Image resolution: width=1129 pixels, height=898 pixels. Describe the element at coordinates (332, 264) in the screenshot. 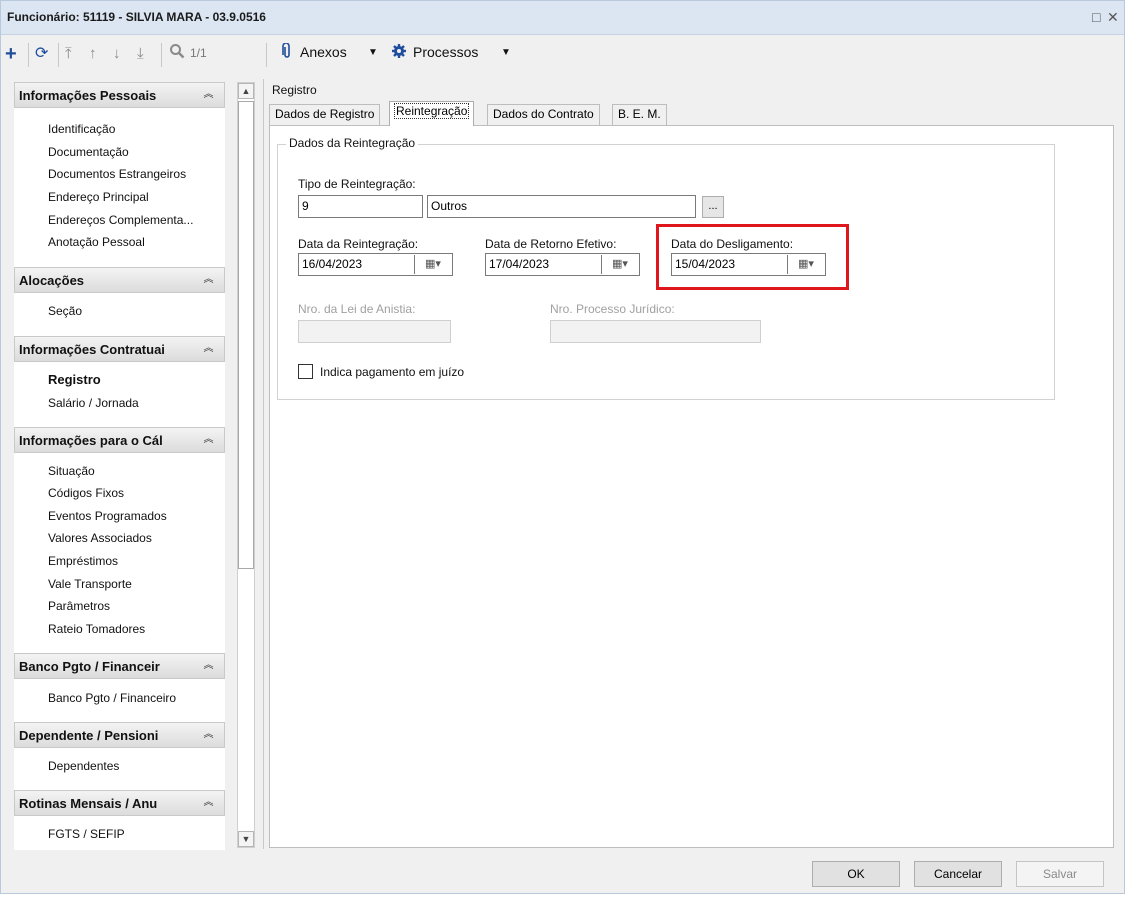

I see `data-reintegracao-value: 16/04/2023` at that location.